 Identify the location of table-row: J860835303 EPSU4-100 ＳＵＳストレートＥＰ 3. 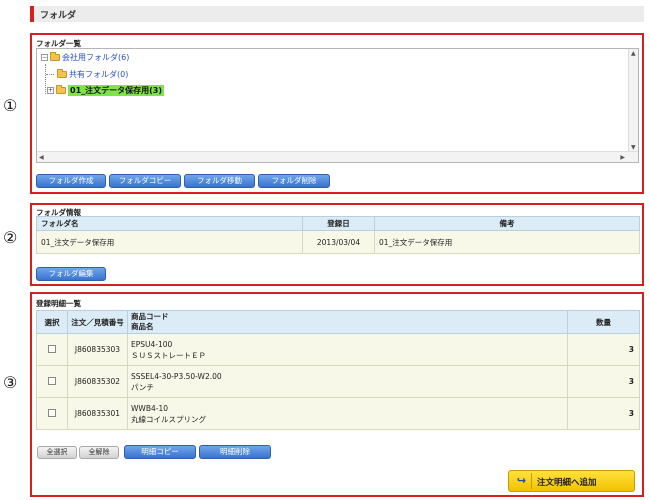
(338, 349).